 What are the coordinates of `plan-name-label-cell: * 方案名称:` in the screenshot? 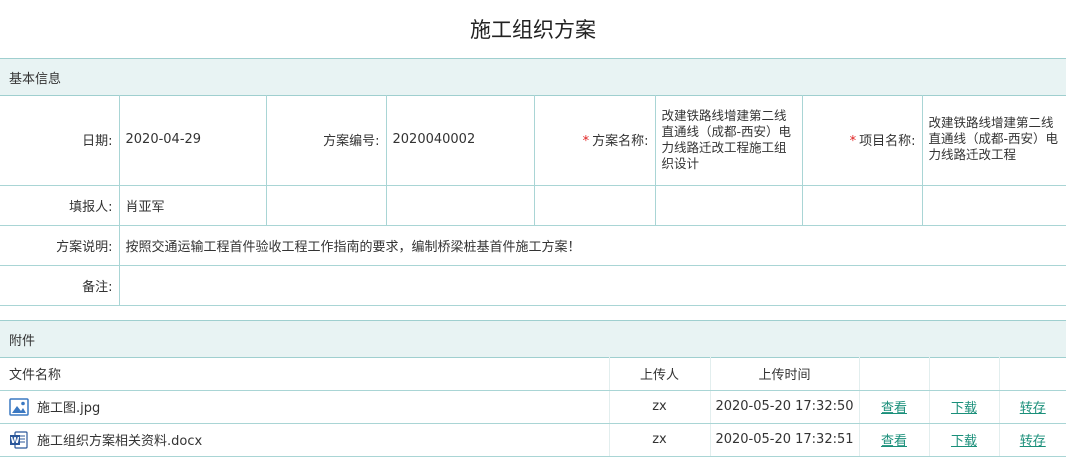 It's located at (594, 140).